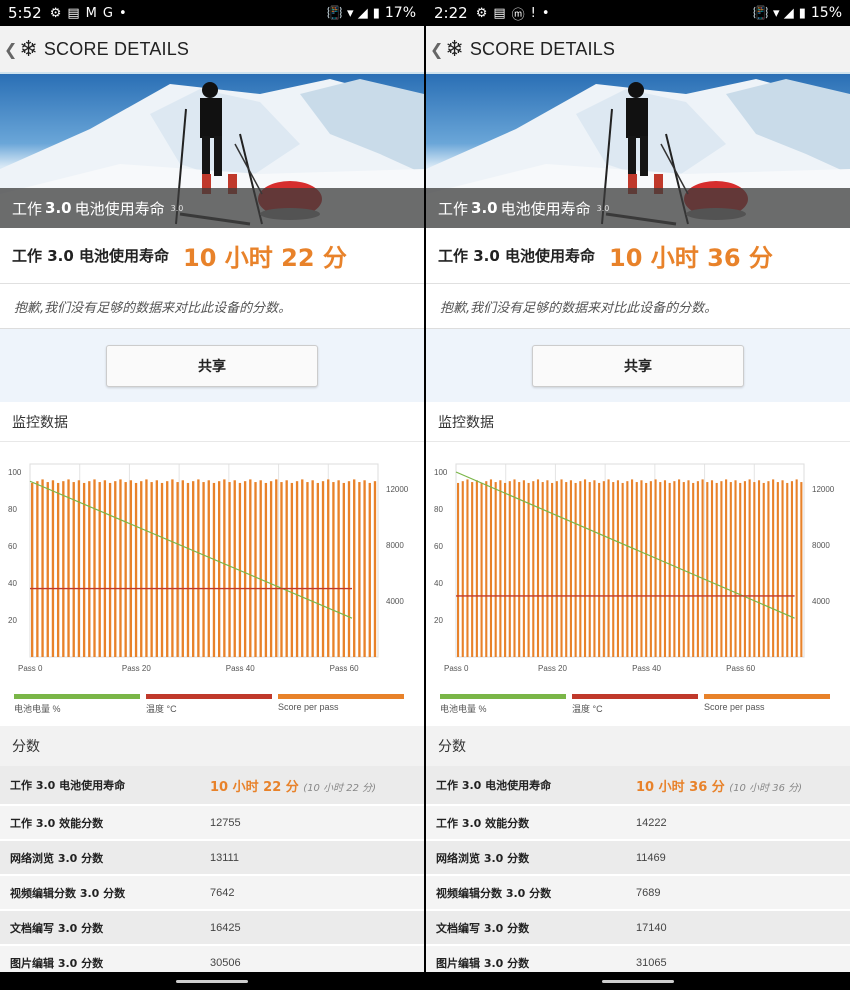  I want to click on table-row: 文档编写 3.0 分数 16425, so click(212, 928).